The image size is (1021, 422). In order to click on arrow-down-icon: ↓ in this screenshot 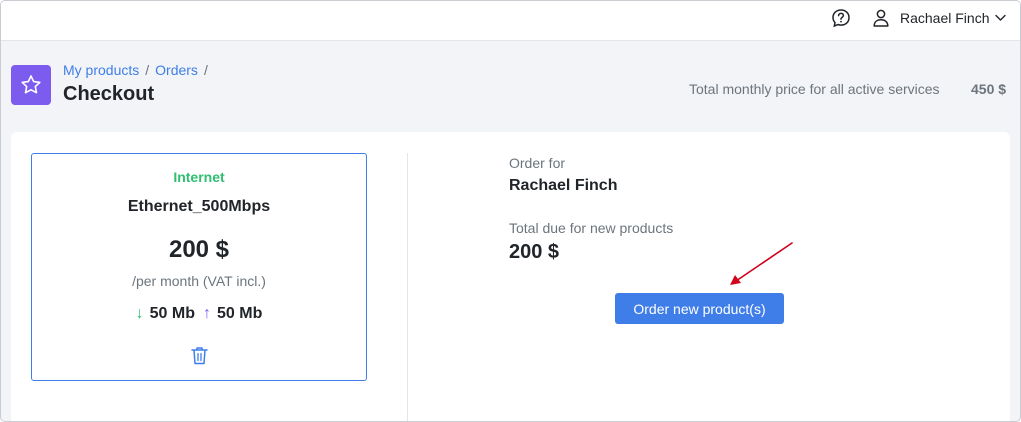, I will do `click(139, 313)`.